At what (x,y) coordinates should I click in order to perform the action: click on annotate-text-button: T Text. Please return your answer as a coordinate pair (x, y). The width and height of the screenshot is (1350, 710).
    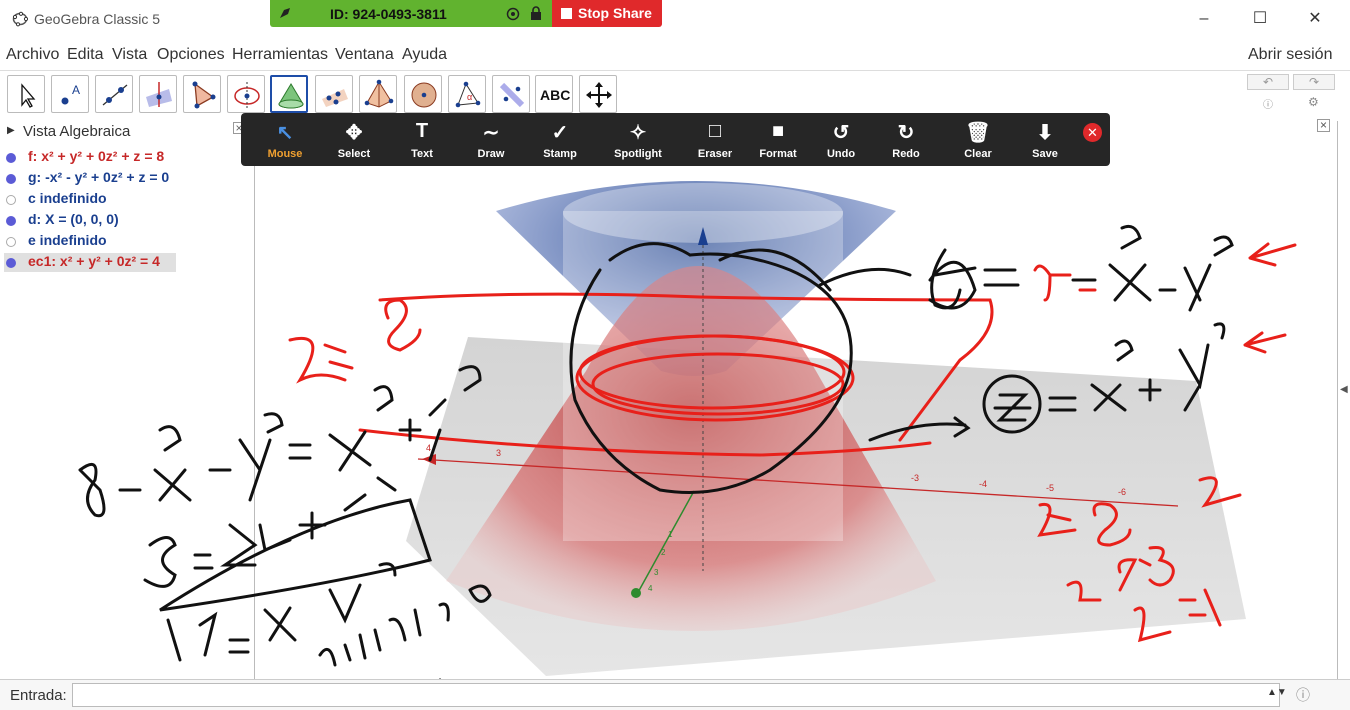
    Looking at the image, I should click on (422, 139).